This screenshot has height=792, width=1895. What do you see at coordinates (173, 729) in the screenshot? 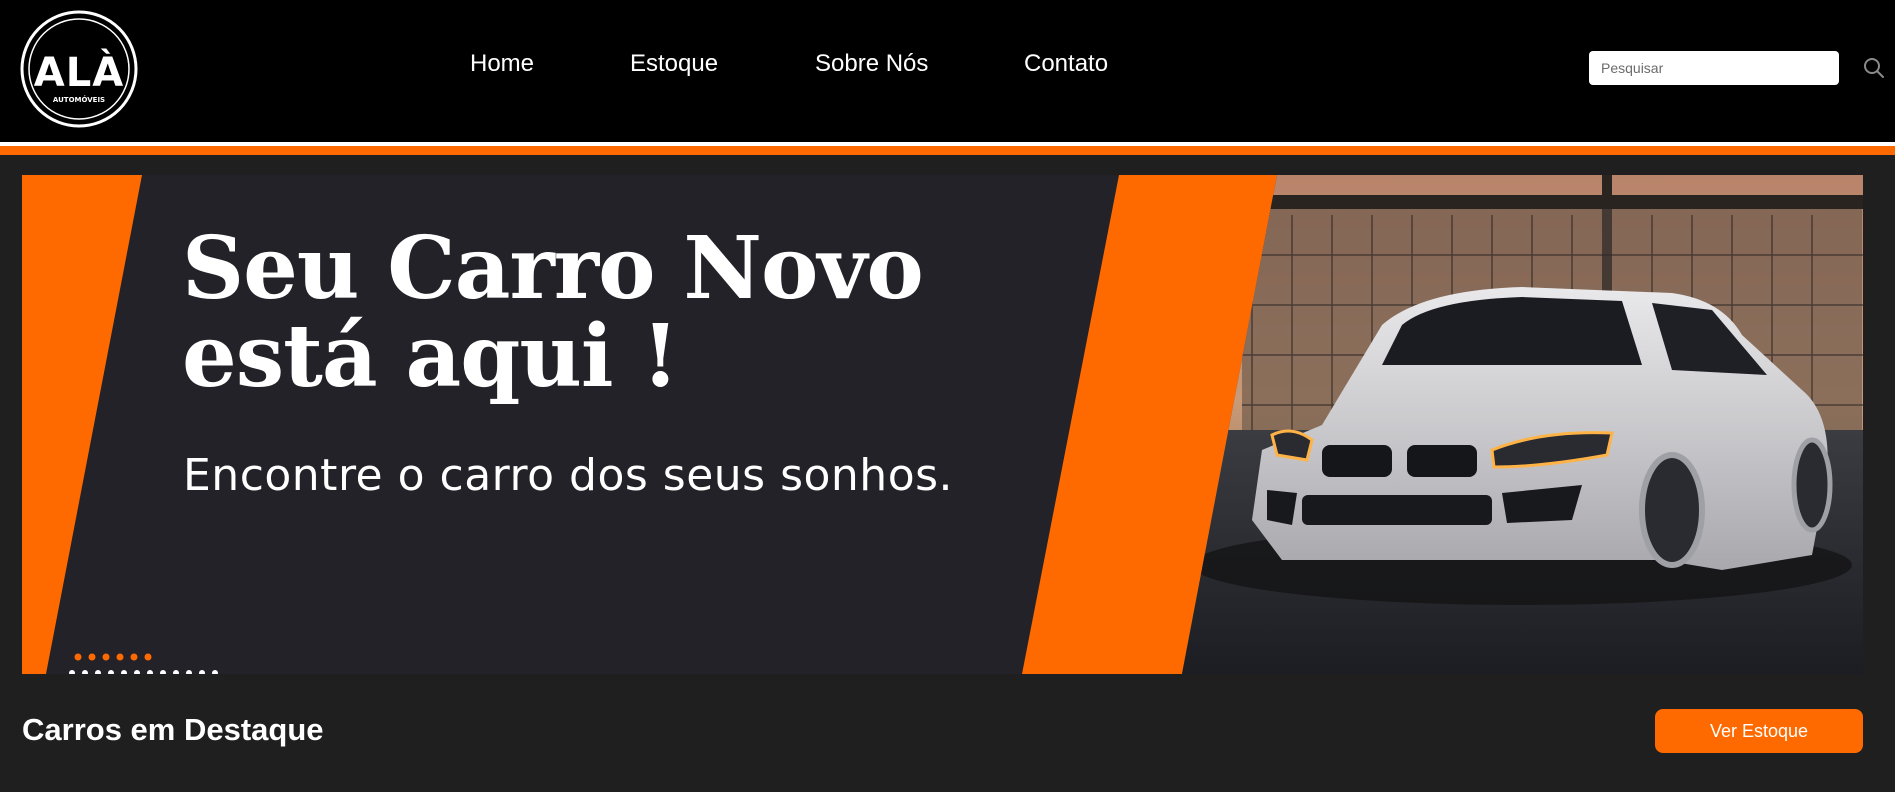
I see `featured-title: Carros em Destaque` at bounding box center [173, 729].